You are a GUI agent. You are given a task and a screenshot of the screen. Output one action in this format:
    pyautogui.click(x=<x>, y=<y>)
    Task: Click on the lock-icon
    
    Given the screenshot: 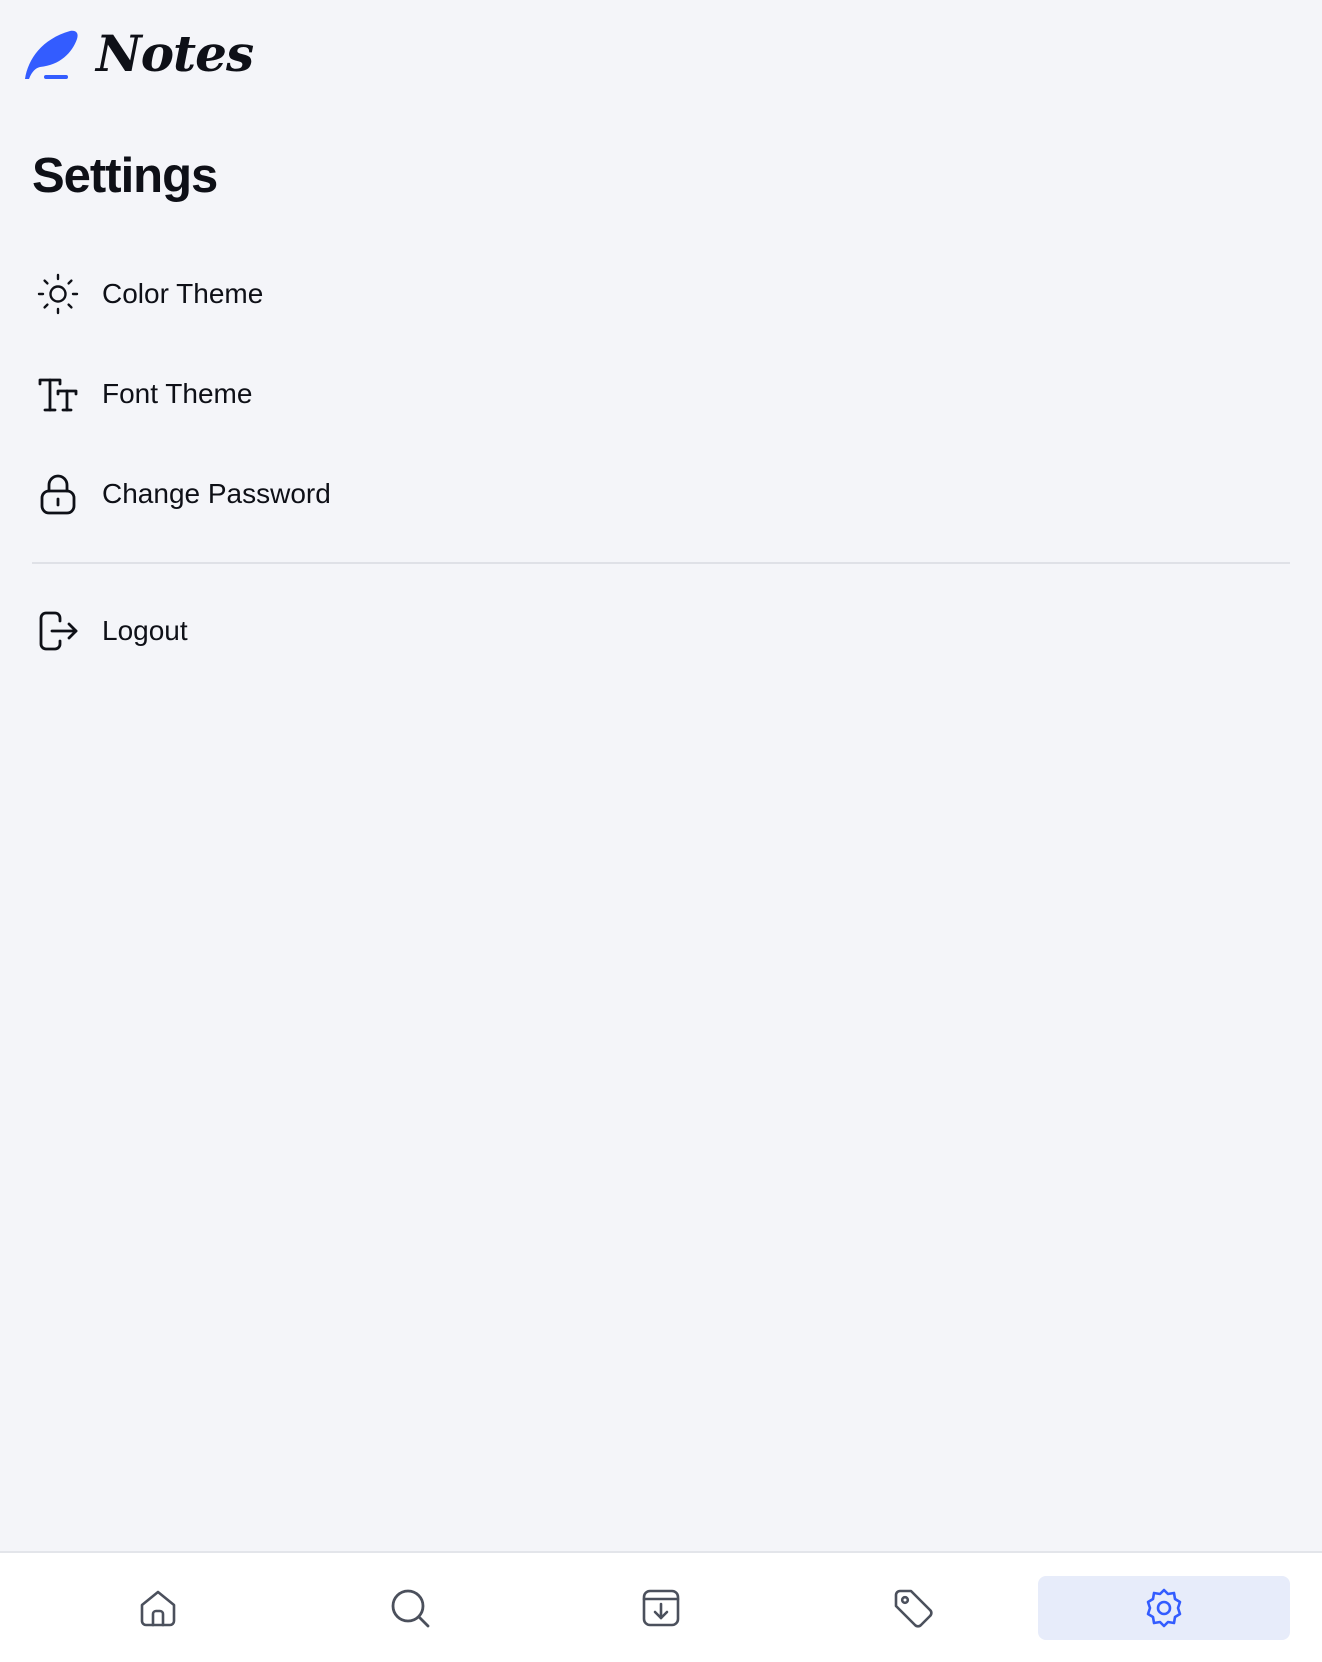 What is the action you would take?
    pyautogui.click(x=58, y=494)
    